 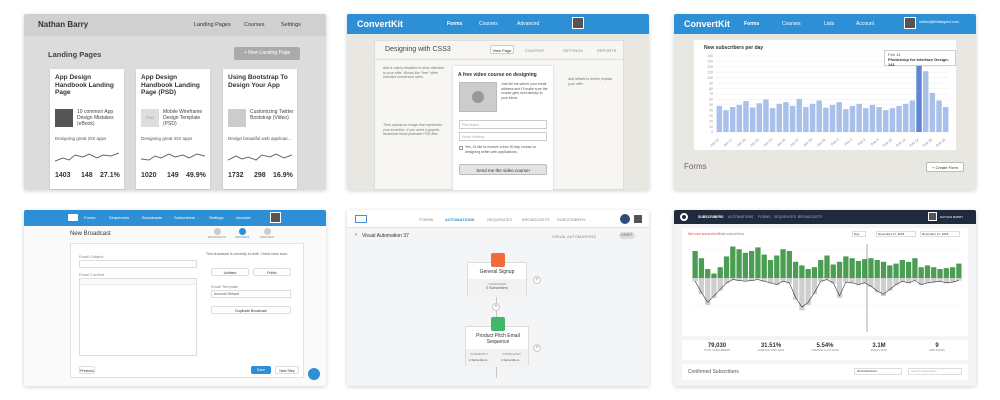 I want to click on search-input: Search subscribers, so click(x=935, y=371).